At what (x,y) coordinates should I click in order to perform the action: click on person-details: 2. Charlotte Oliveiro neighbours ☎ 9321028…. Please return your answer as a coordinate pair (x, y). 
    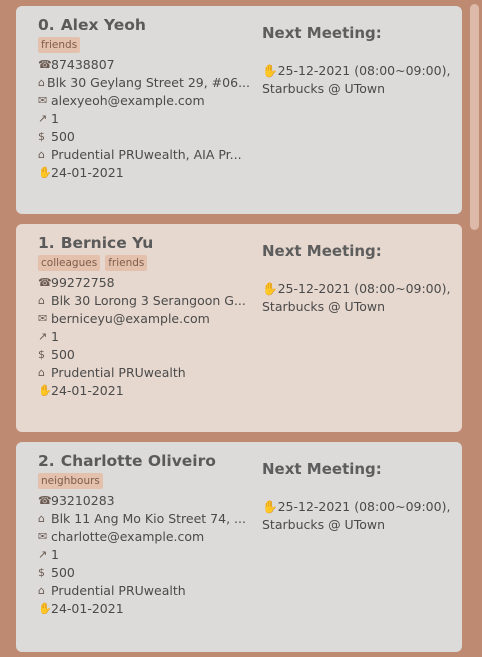
    Looking at the image, I should click on (144, 552).